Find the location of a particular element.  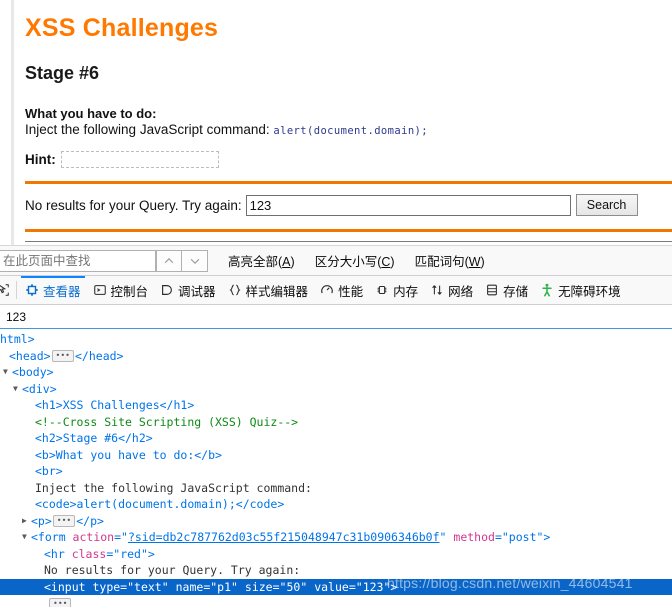

tree-row-br: <br> is located at coordinates (336, 471).